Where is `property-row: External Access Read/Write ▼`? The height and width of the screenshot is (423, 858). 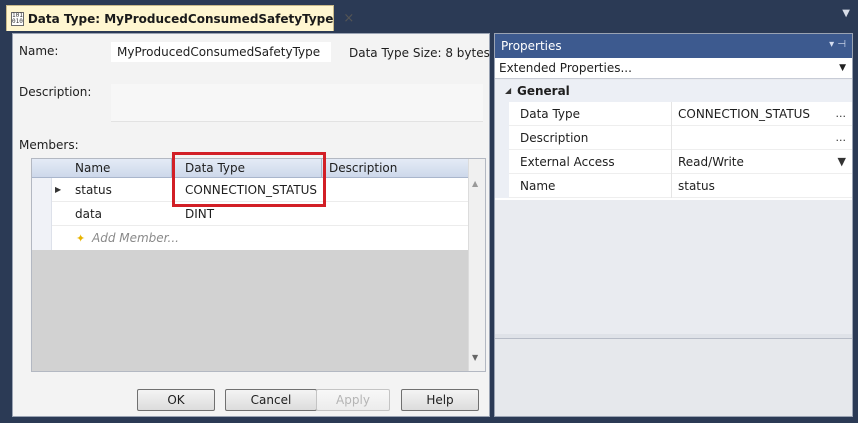 property-row: External Access Read/Write ▼ is located at coordinates (673, 162).